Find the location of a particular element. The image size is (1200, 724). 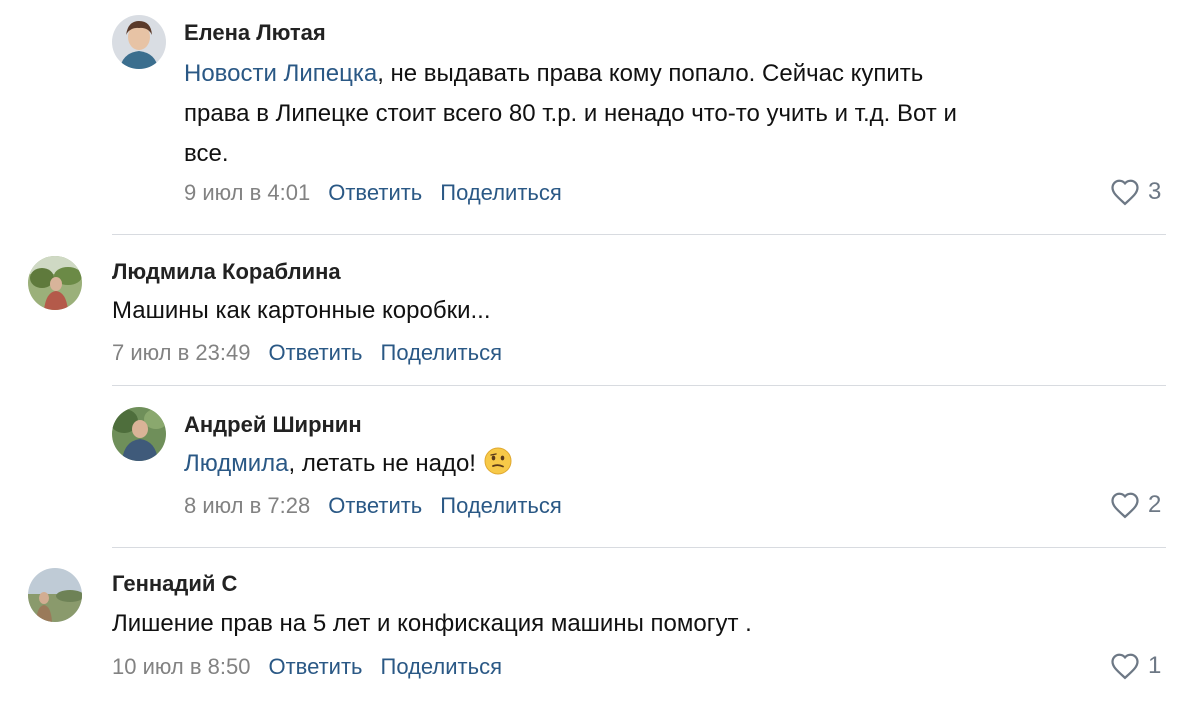

confused-face-icon is located at coordinates (498, 467).